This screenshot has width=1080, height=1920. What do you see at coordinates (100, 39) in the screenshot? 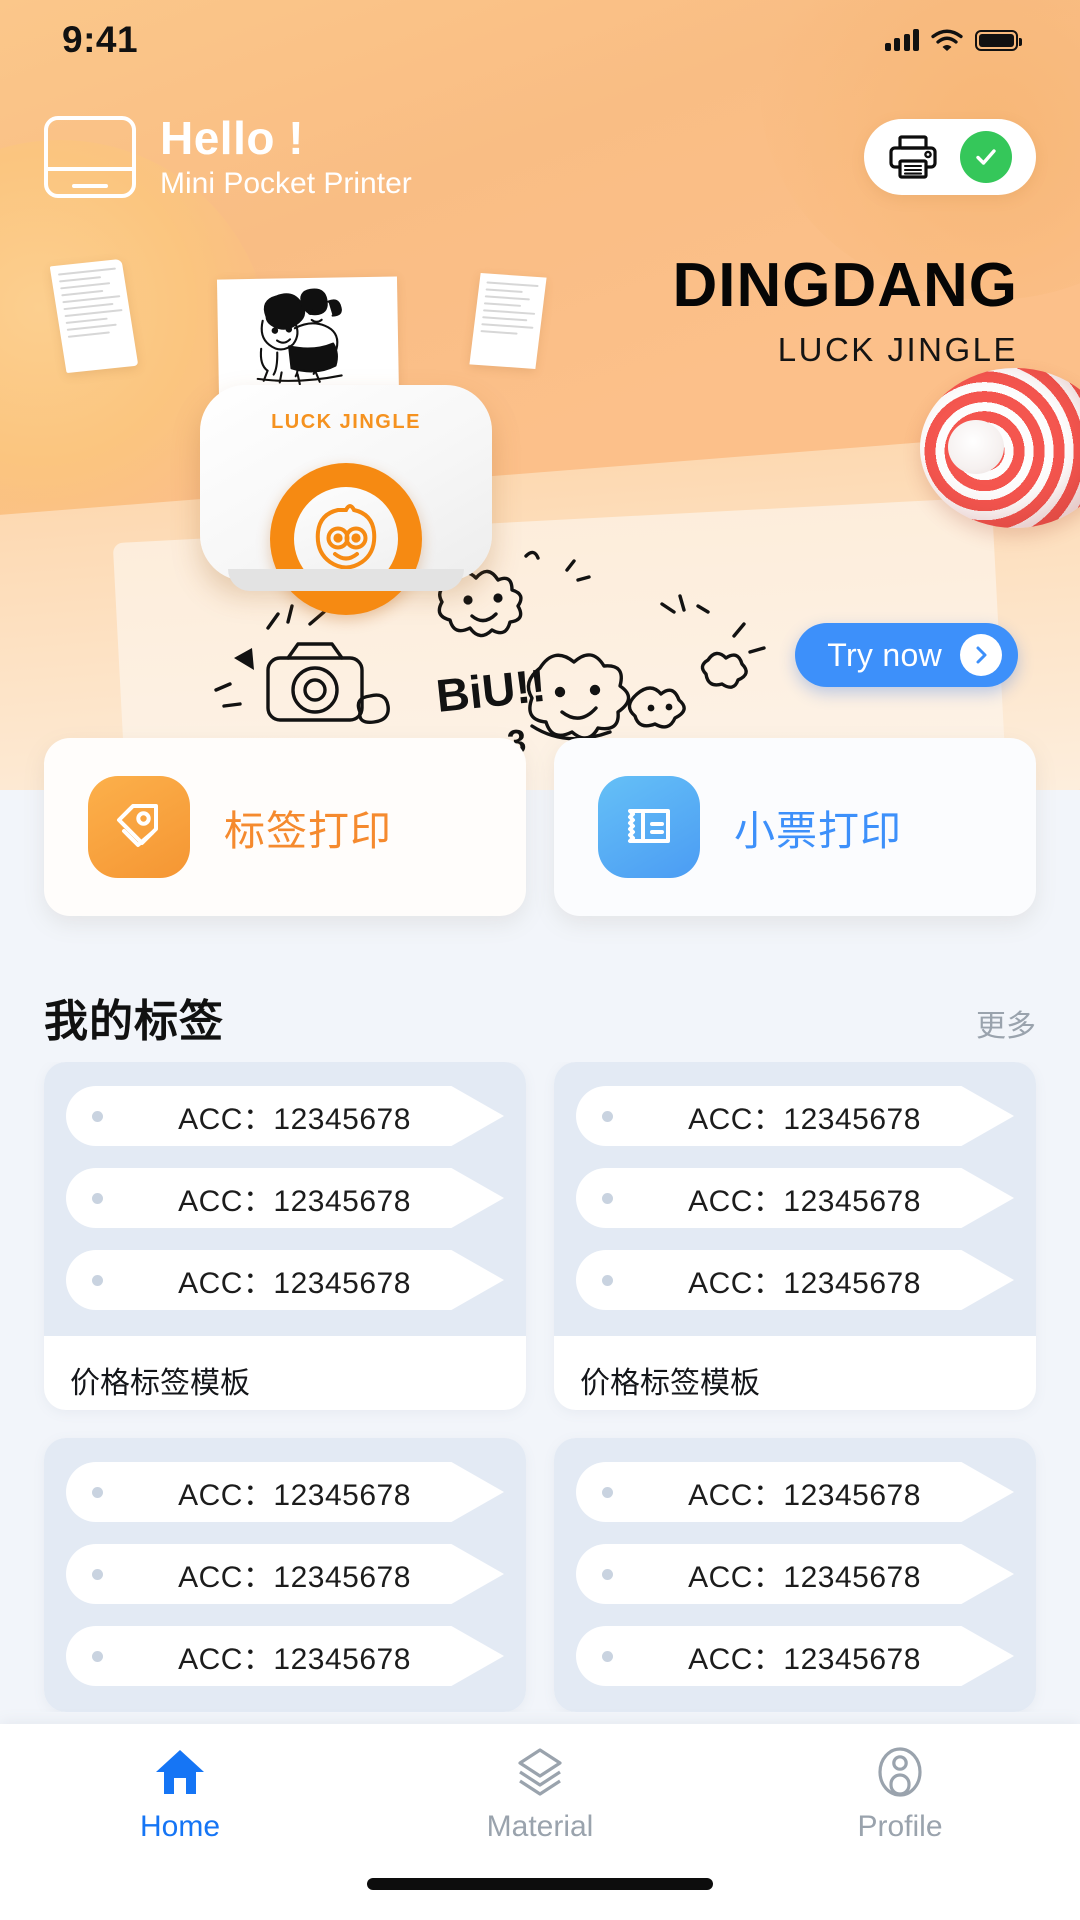
I see `status-bar-time: 9:41` at bounding box center [100, 39].